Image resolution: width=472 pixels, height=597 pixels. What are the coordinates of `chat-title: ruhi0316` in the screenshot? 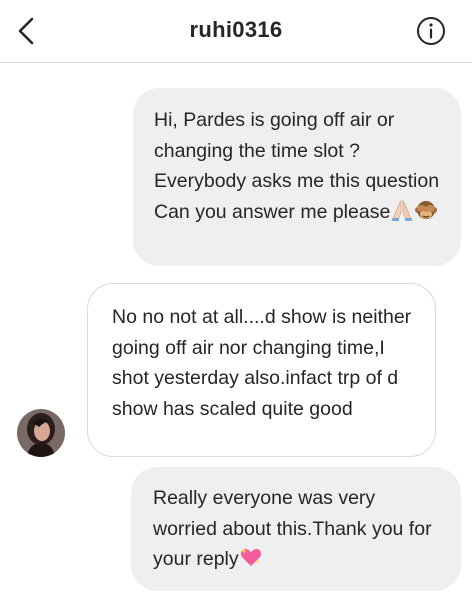 It's located at (236, 30).